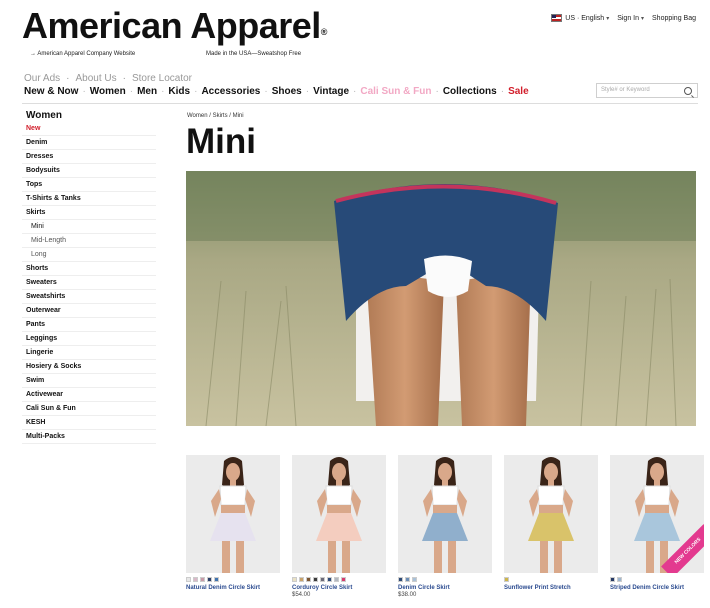  I want to click on product-name: Corduroy Circle Skirt, so click(339, 588).